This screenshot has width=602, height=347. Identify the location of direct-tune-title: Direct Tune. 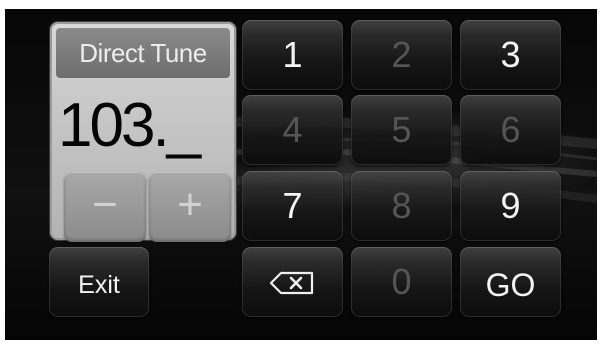
(143, 53).